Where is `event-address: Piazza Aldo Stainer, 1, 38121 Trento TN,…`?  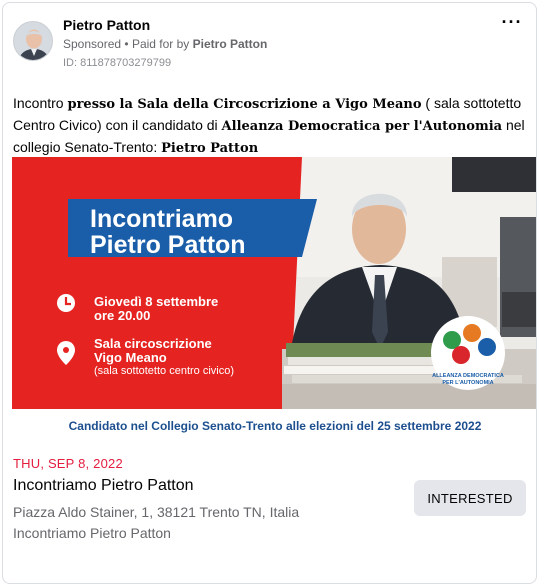 event-address: Piazza Aldo Stainer, 1, 38121 Trento TN,… is located at coordinates (156, 512).